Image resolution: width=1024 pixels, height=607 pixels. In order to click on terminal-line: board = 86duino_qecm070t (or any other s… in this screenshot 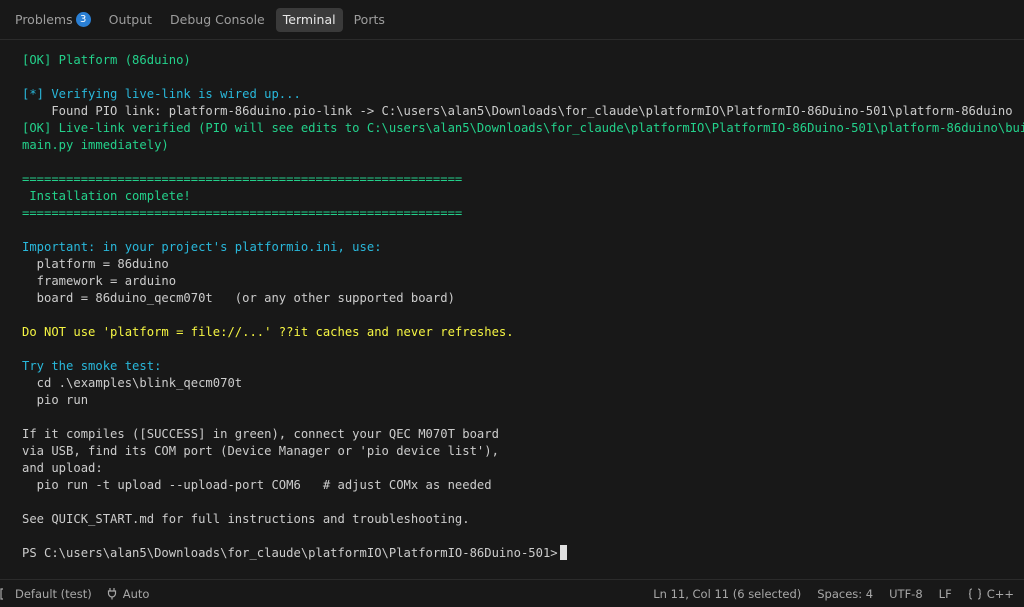, I will do `click(238, 298)`.